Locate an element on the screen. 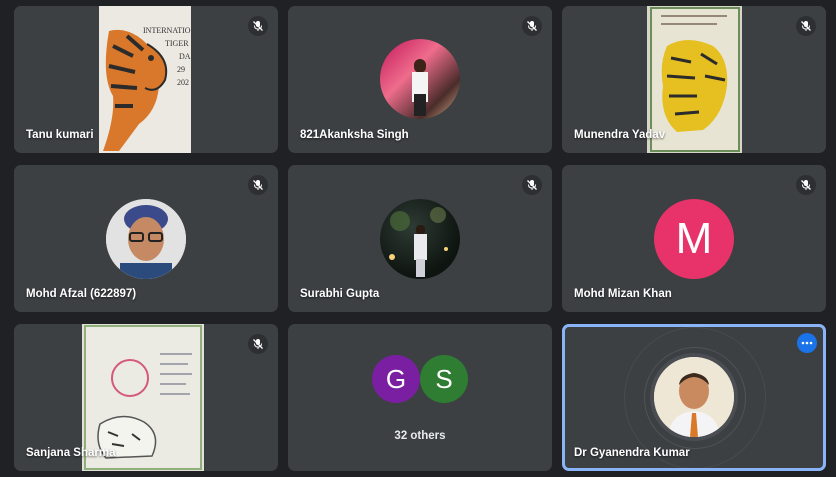 The width and height of the screenshot is (836, 477). participant-name: Sanjana Sharma is located at coordinates (71, 453).